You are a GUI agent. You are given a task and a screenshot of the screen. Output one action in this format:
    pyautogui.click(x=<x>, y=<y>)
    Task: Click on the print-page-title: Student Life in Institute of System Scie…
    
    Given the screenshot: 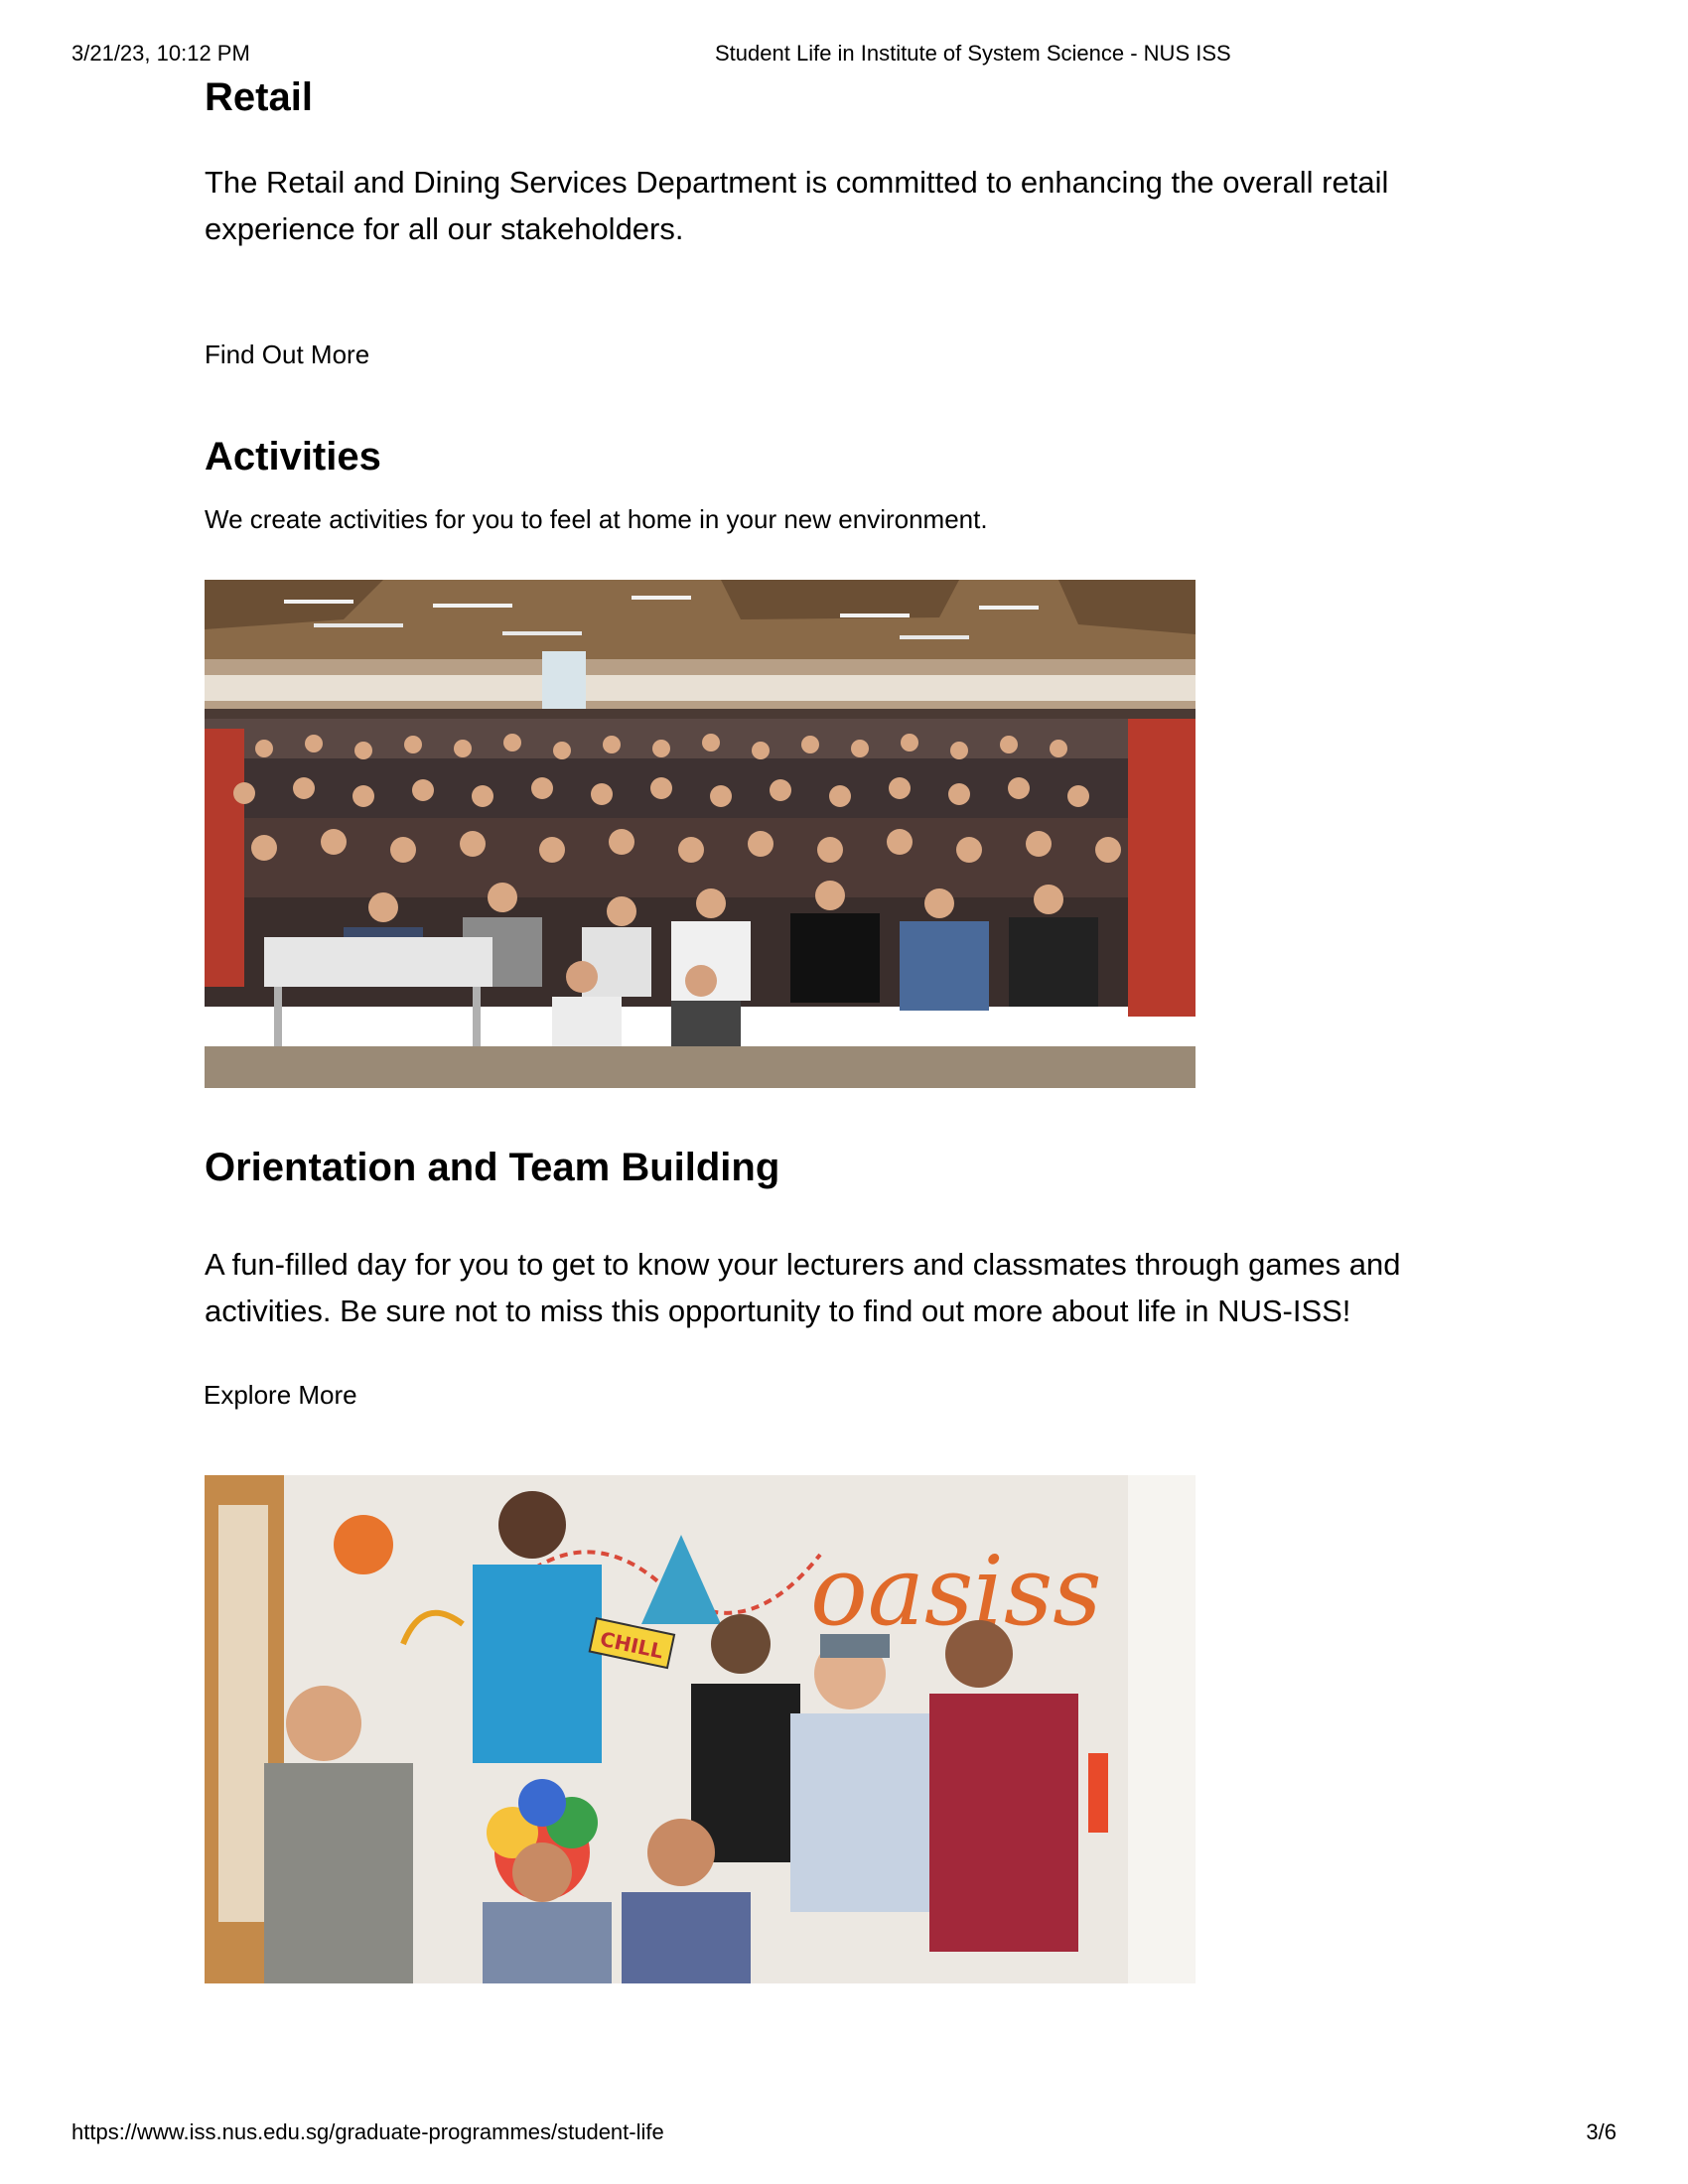 What is the action you would take?
    pyautogui.click(x=973, y=53)
    